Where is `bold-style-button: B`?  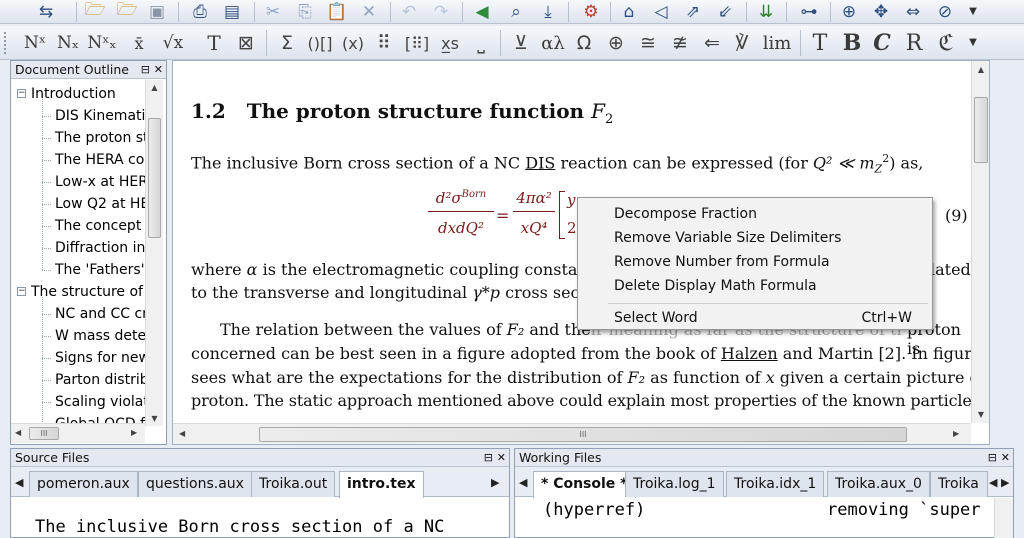 bold-style-button: B is located at coordinates (852, 43).